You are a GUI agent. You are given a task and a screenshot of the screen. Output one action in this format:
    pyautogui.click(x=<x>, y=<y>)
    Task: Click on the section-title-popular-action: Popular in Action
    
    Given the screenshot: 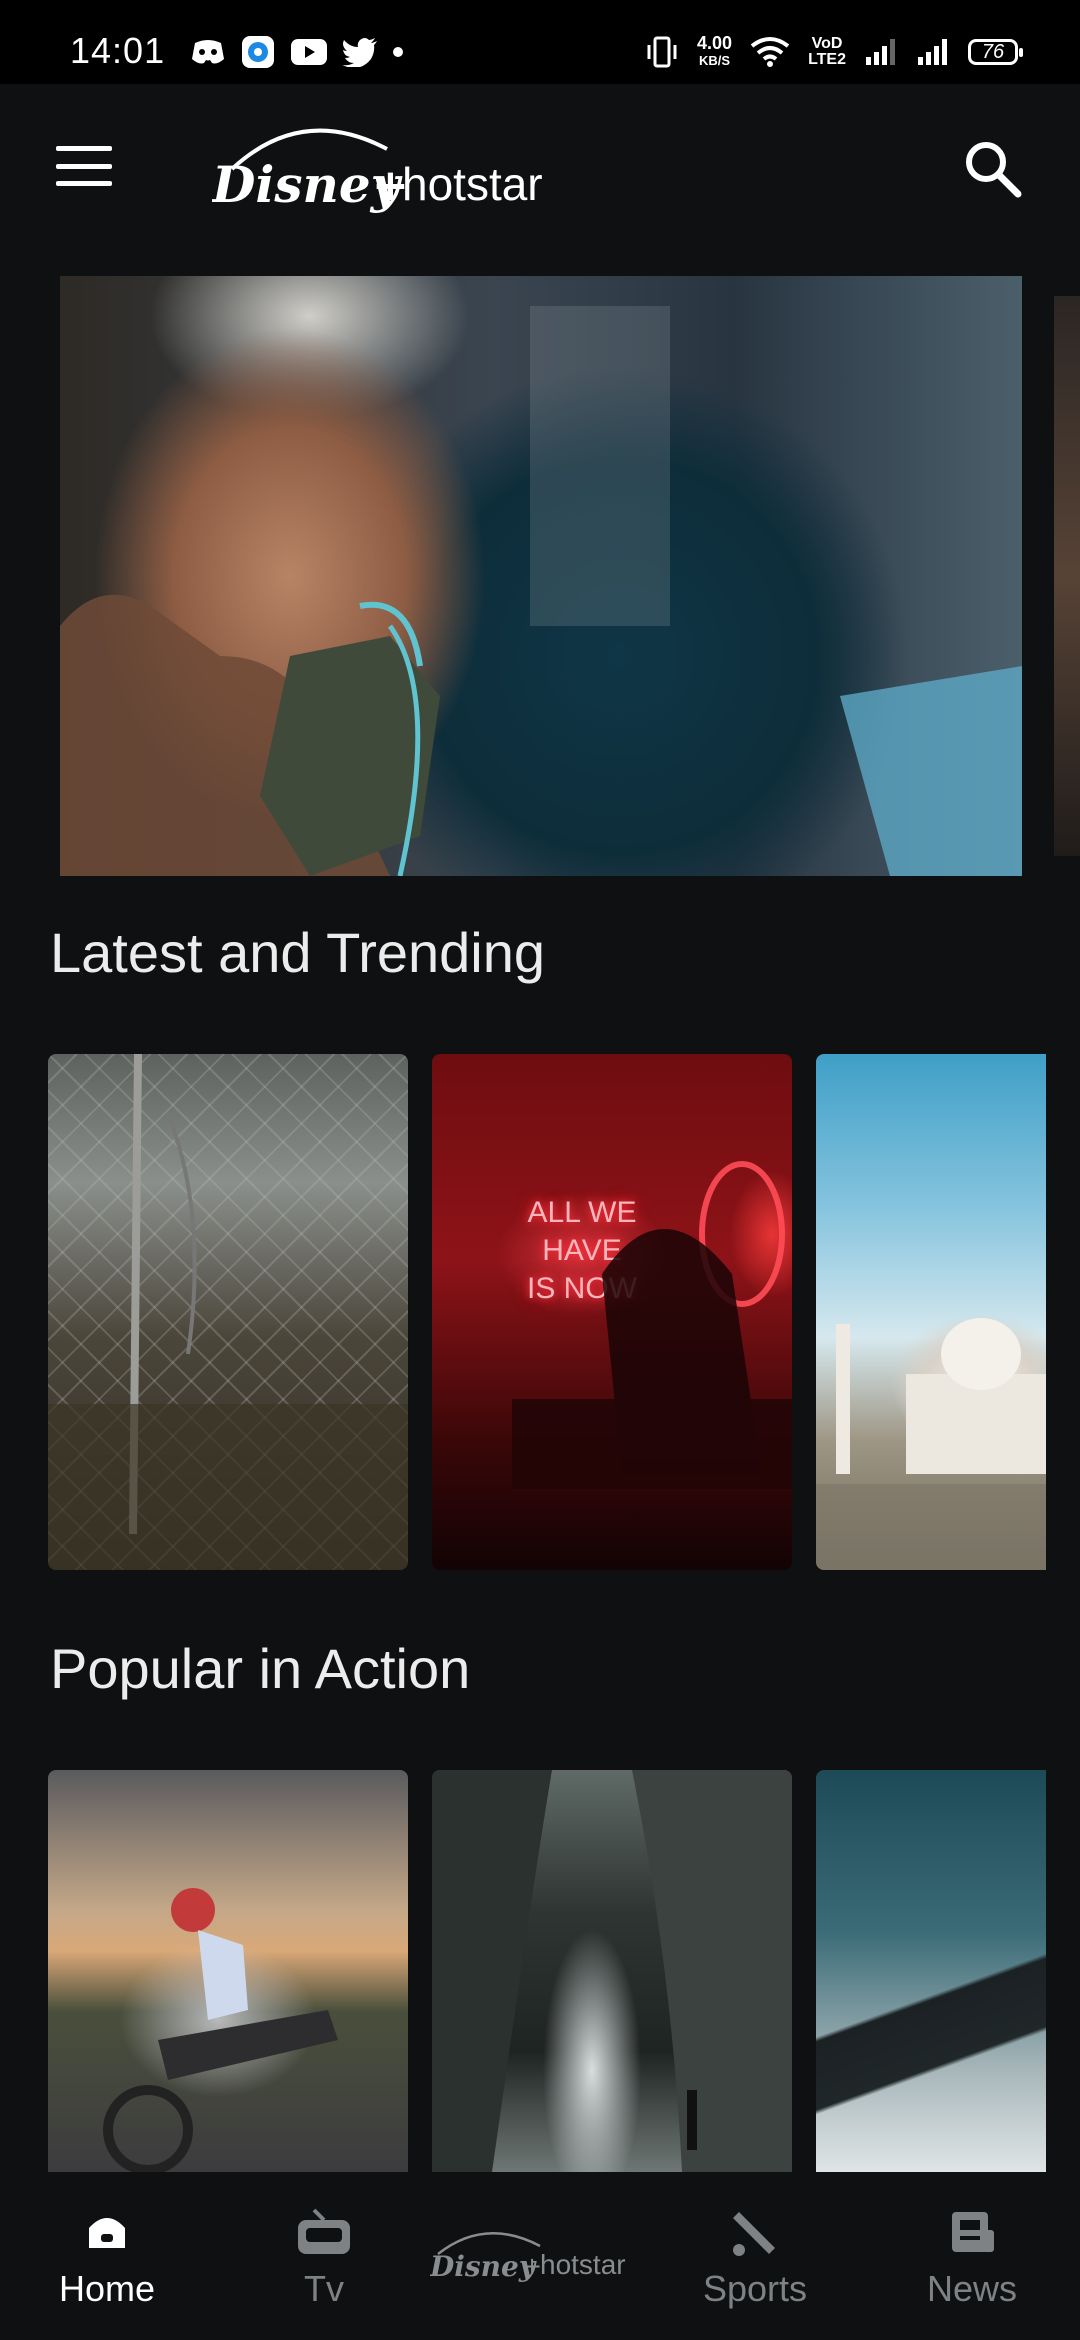 What is the action you would take?
    pyautogui.click(x=260, y=1668)
    